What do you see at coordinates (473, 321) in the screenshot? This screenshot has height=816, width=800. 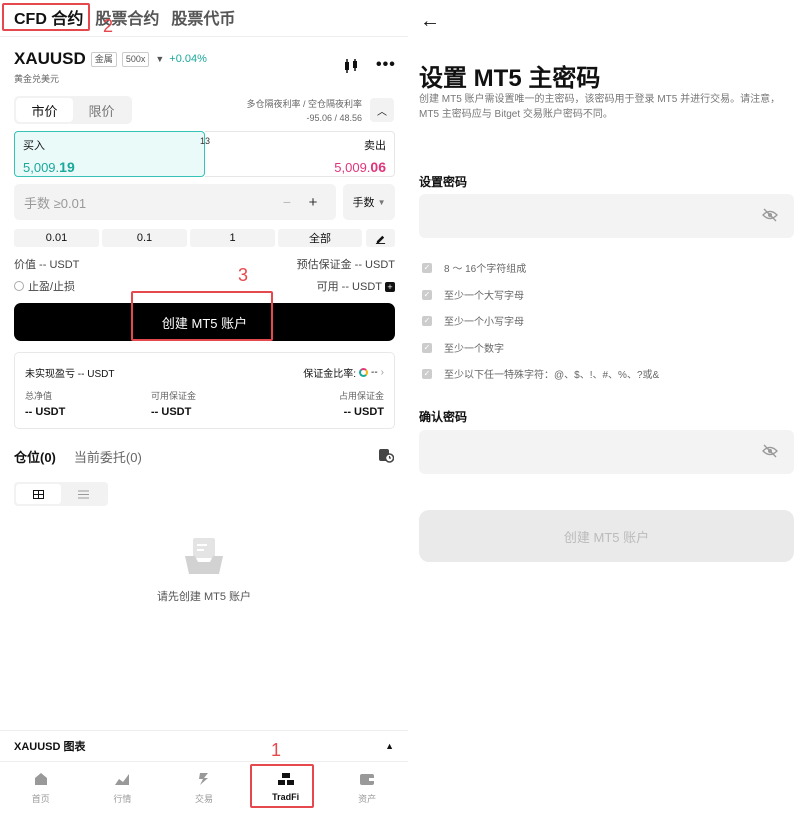 I see `rule-lowercase: ✓ 至少一个小写字母` at bounding box center [473, 321].